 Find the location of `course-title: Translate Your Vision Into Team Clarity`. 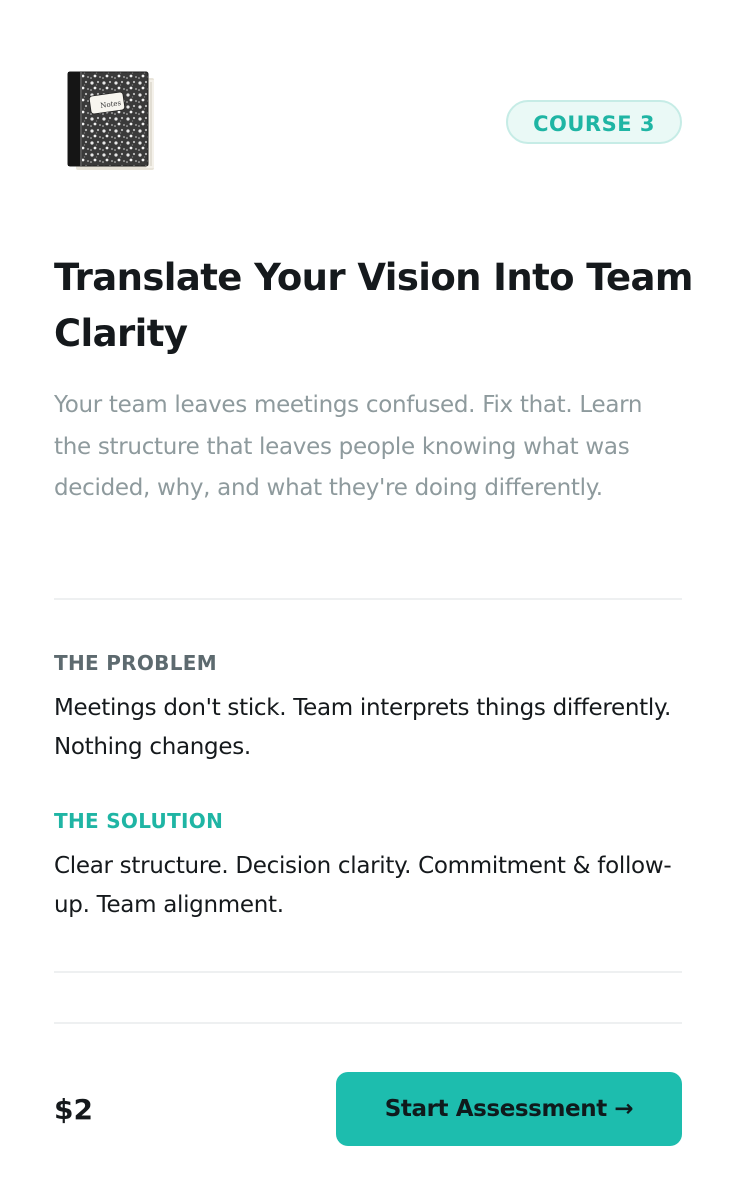

course-title: Translate Your Vision Into Team Clarity is located at coordinates (373, 305).